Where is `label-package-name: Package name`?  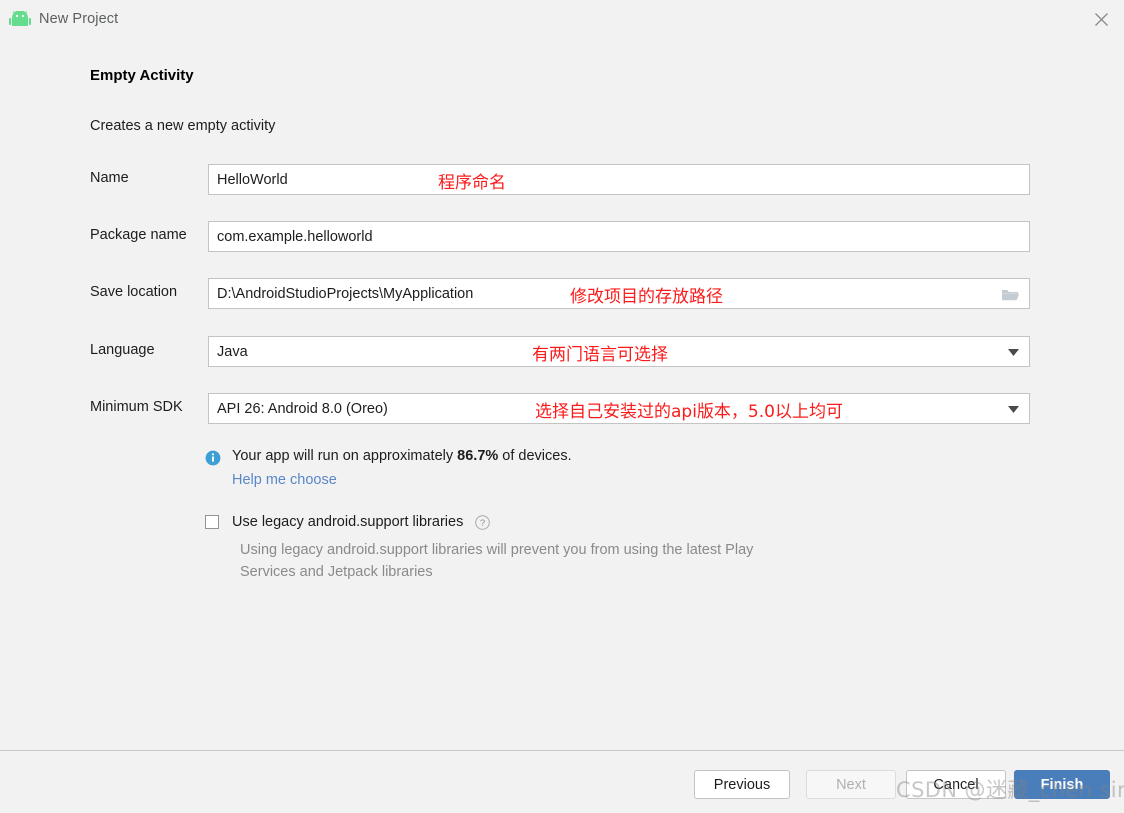 label-package-name: Package name is located at coordinates (138, 235).